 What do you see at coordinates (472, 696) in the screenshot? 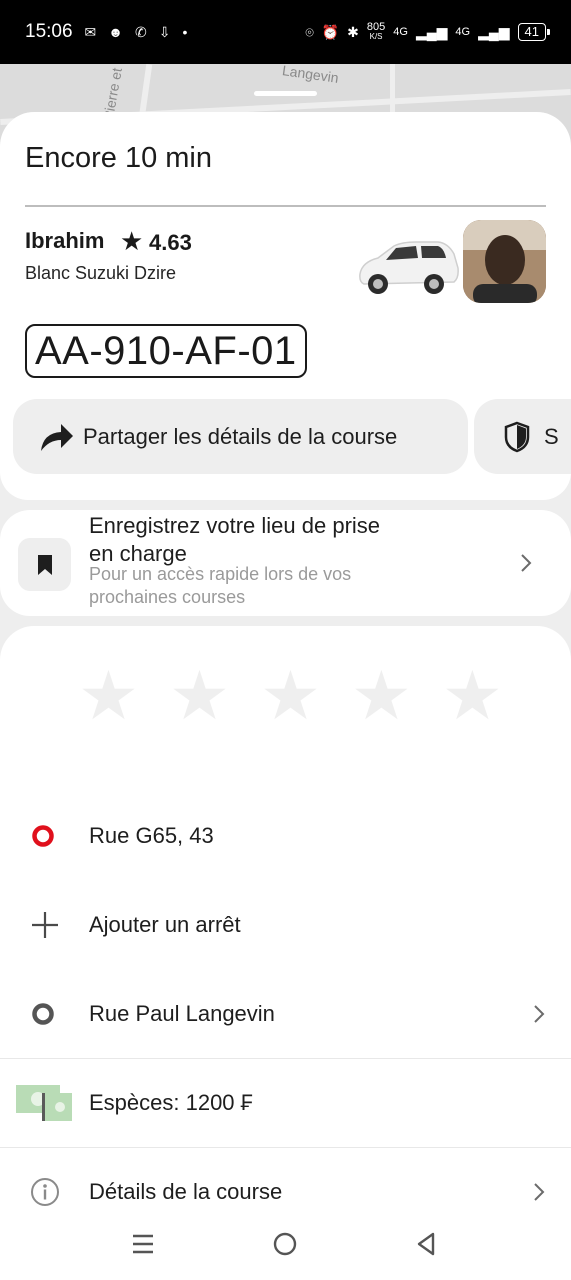
I see `rating-star-5: ★` at bounding box center [472, 696].